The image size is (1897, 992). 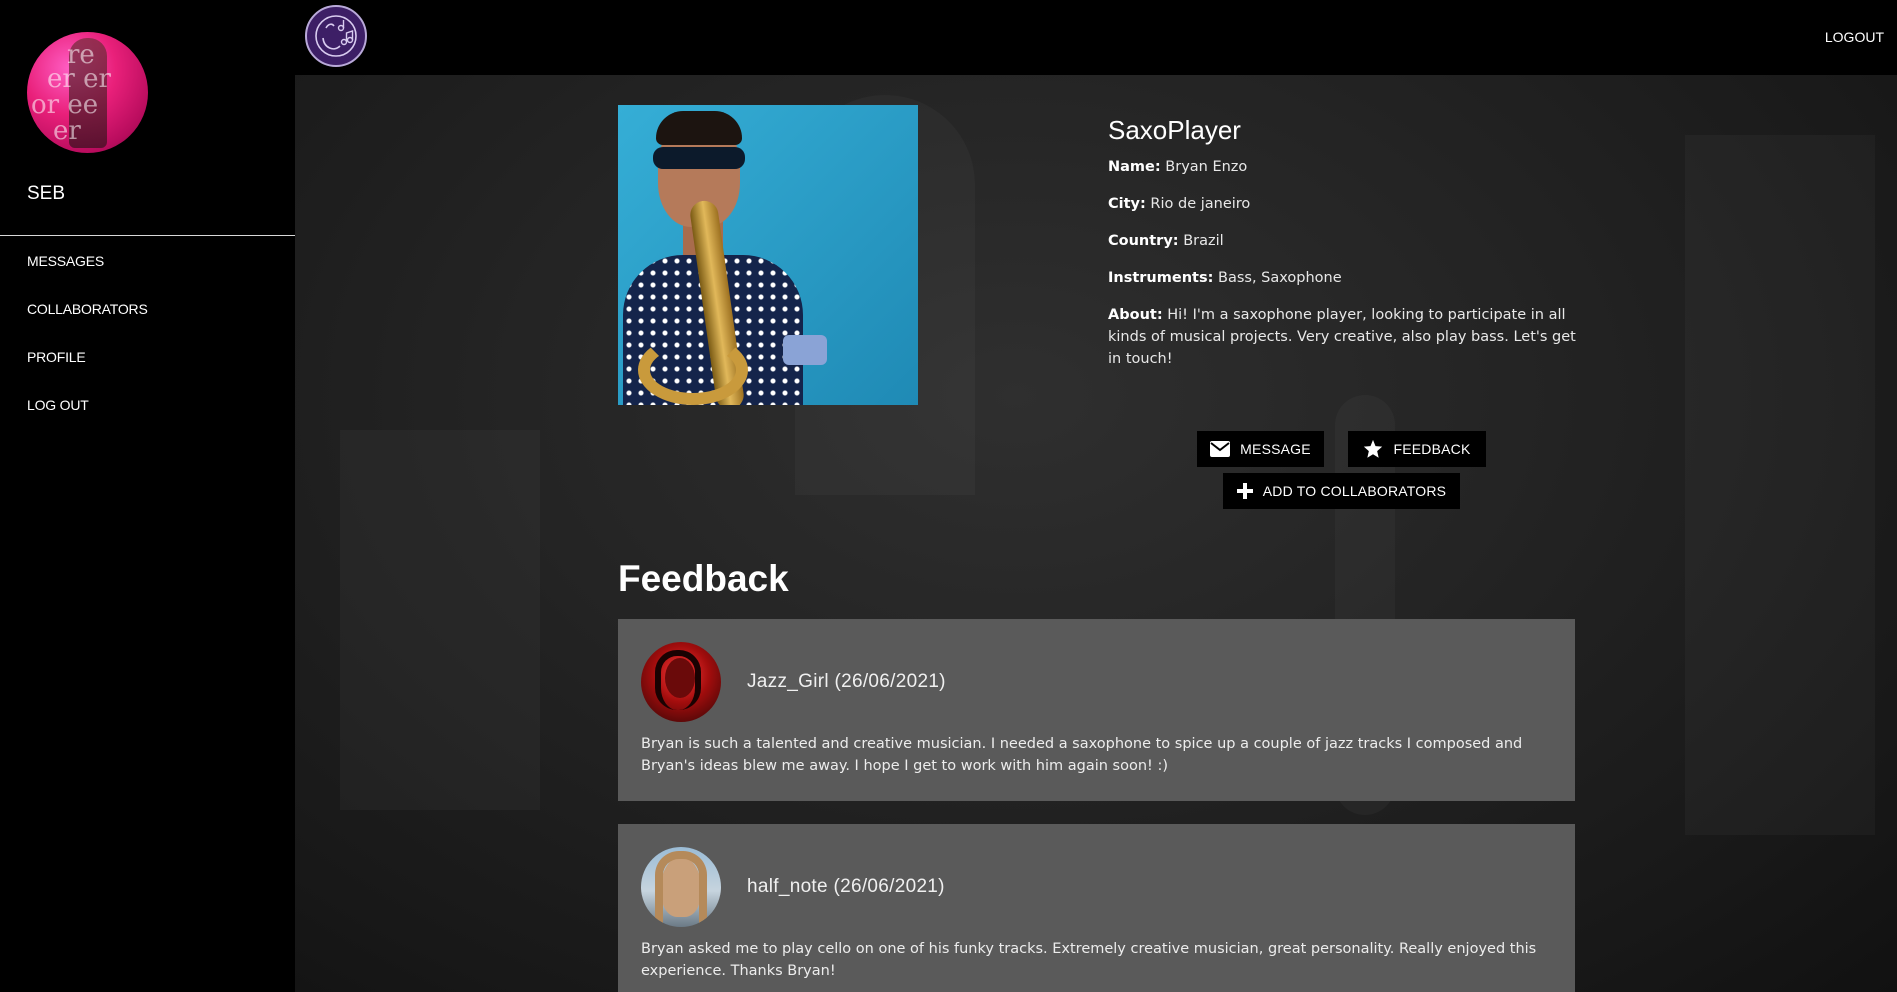 What do you see at coordinates (147, 235) in the screenshot?
I see `sidebar-divider` at bounding box center [147, 235].